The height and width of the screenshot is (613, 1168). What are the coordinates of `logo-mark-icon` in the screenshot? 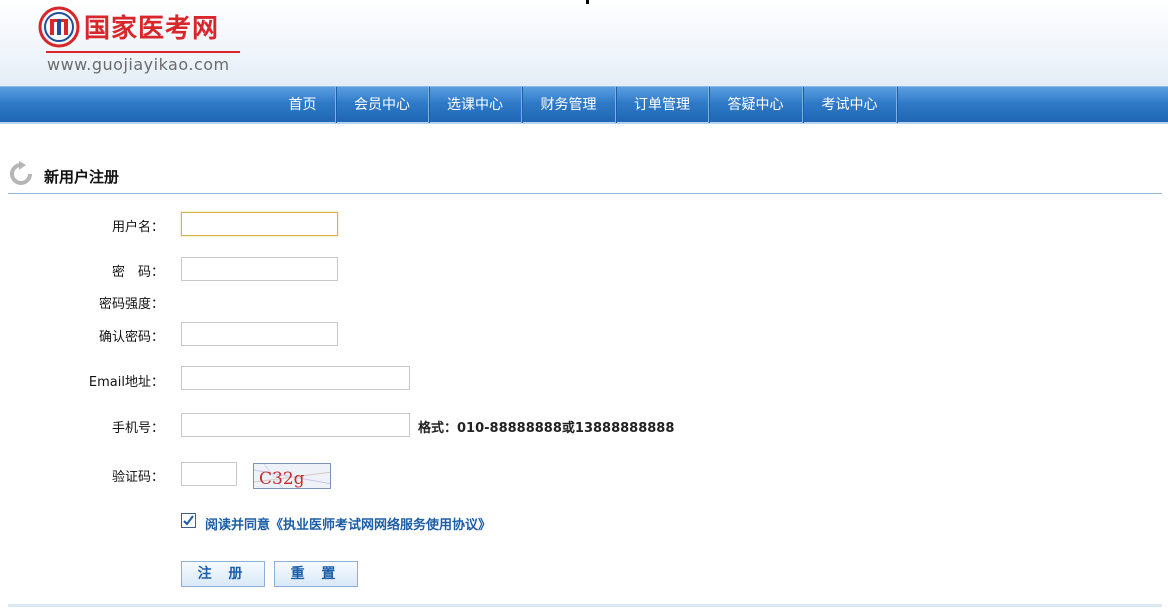 It's located at (59, 27).